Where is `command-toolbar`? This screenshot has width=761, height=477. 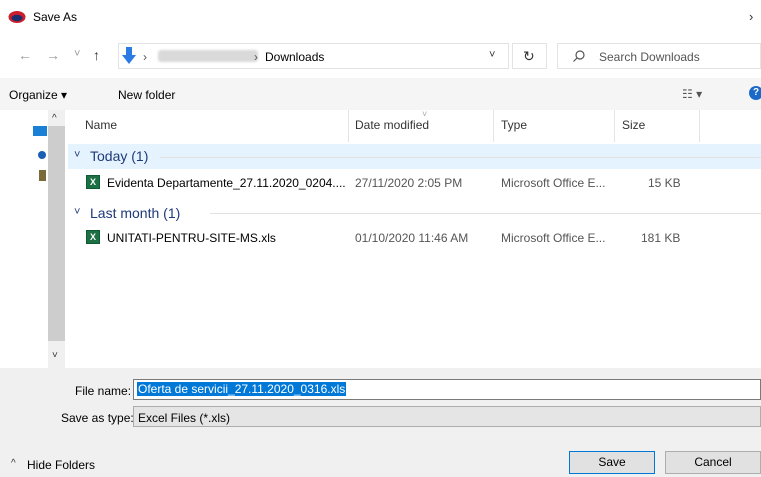
command-toolbar is located at coordinates (380, 94).